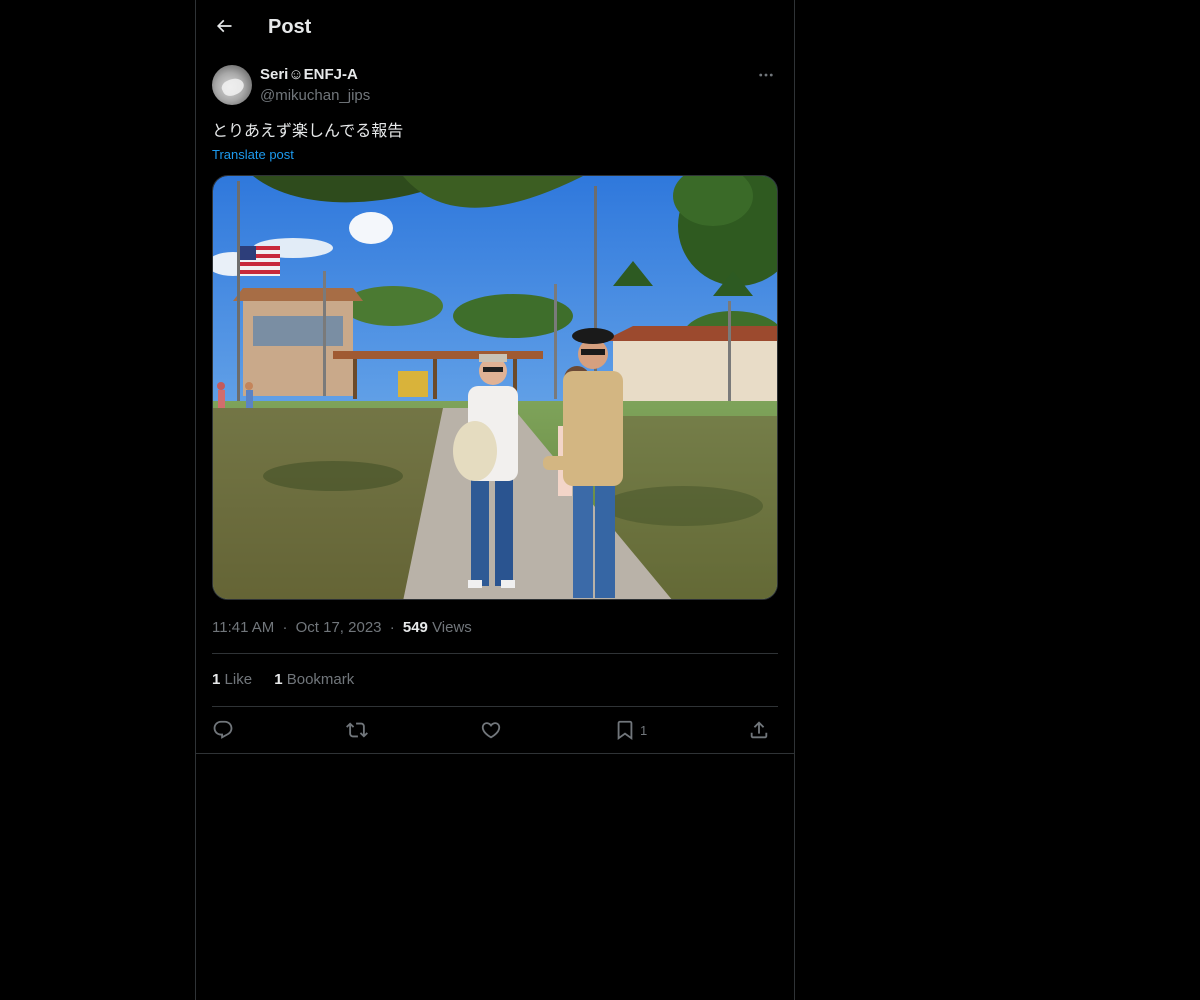 Image resolution: width=1200 pixels, height=1000 pixels. I want to click on page-title: Post, so click(290, 27).